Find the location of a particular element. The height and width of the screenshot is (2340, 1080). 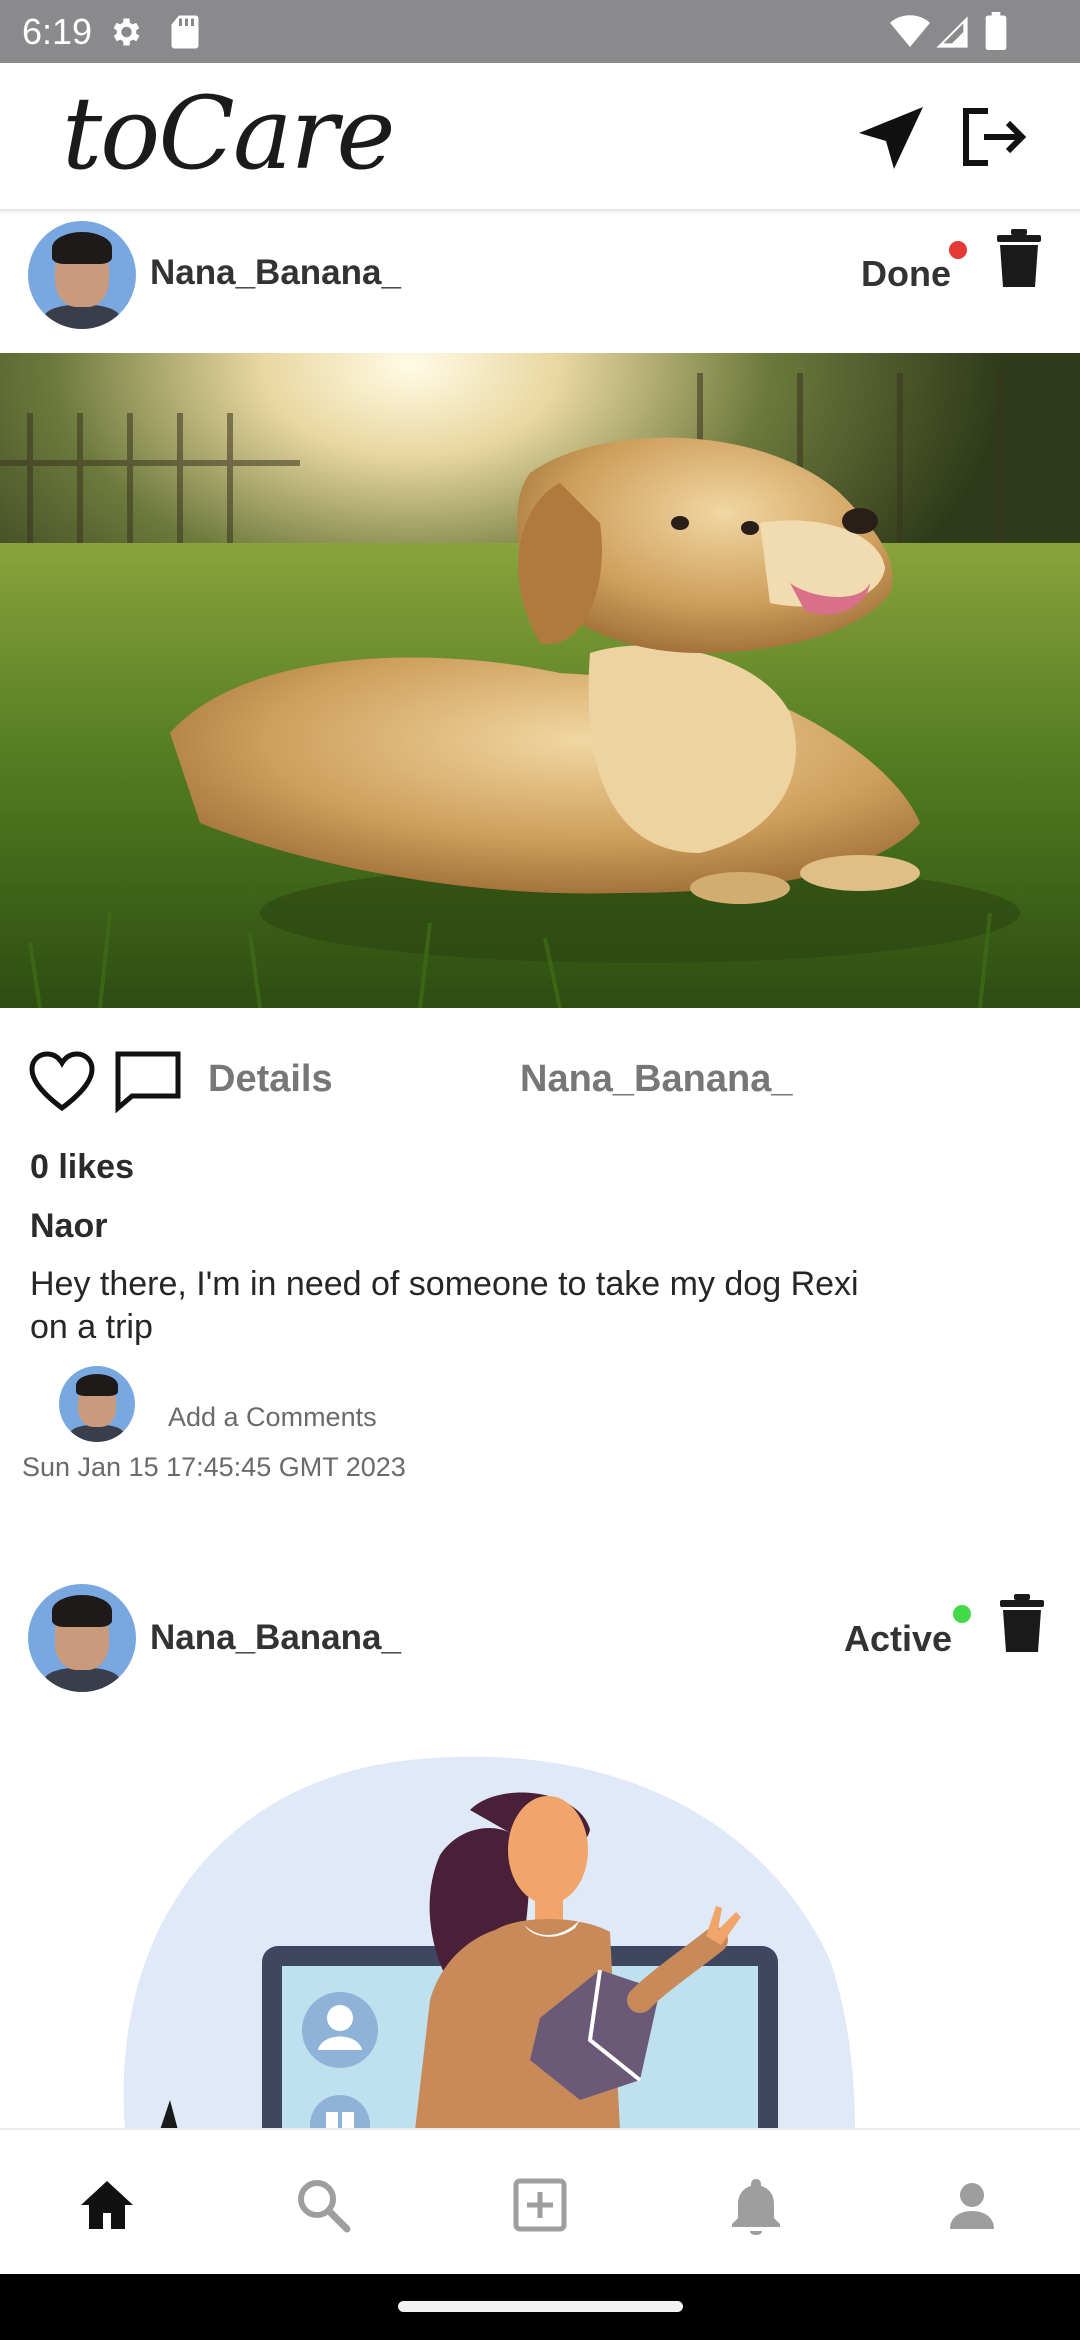

likes-count: 0 likes is located at coordinates (82, 1167).